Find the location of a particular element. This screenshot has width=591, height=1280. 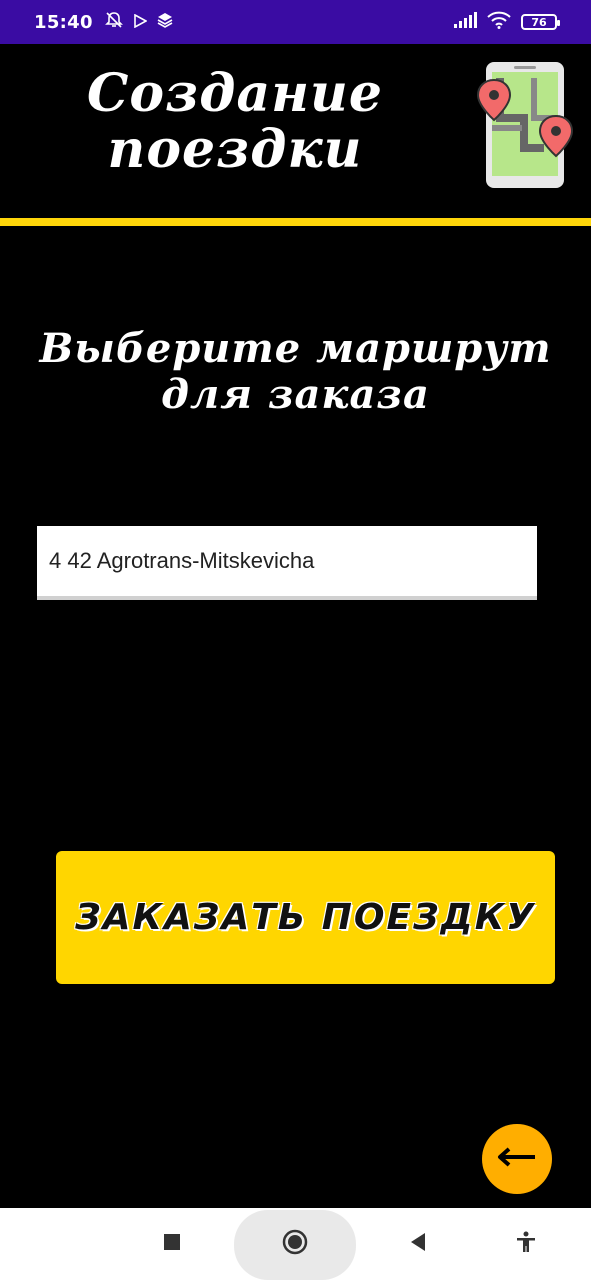

app-header: Создание поездки is located at coordinates (295, 131).